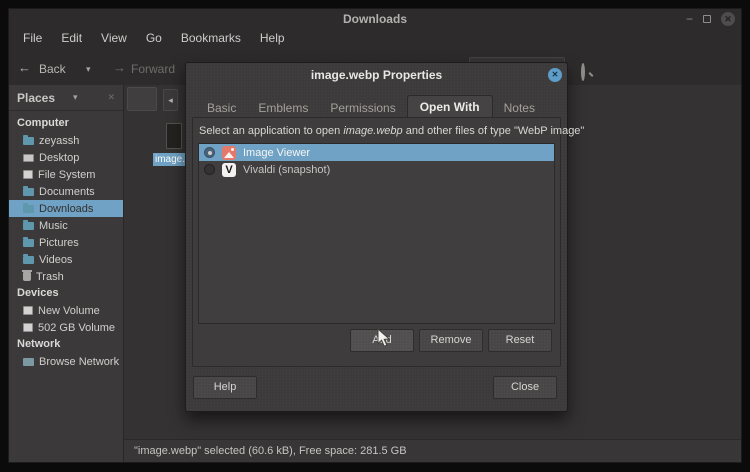 The width and height of the screenshot is (750, 472). Describe the element at coordinates (24, 67) in the screenshot. I see `back-arrow-icon: ←` at that location.